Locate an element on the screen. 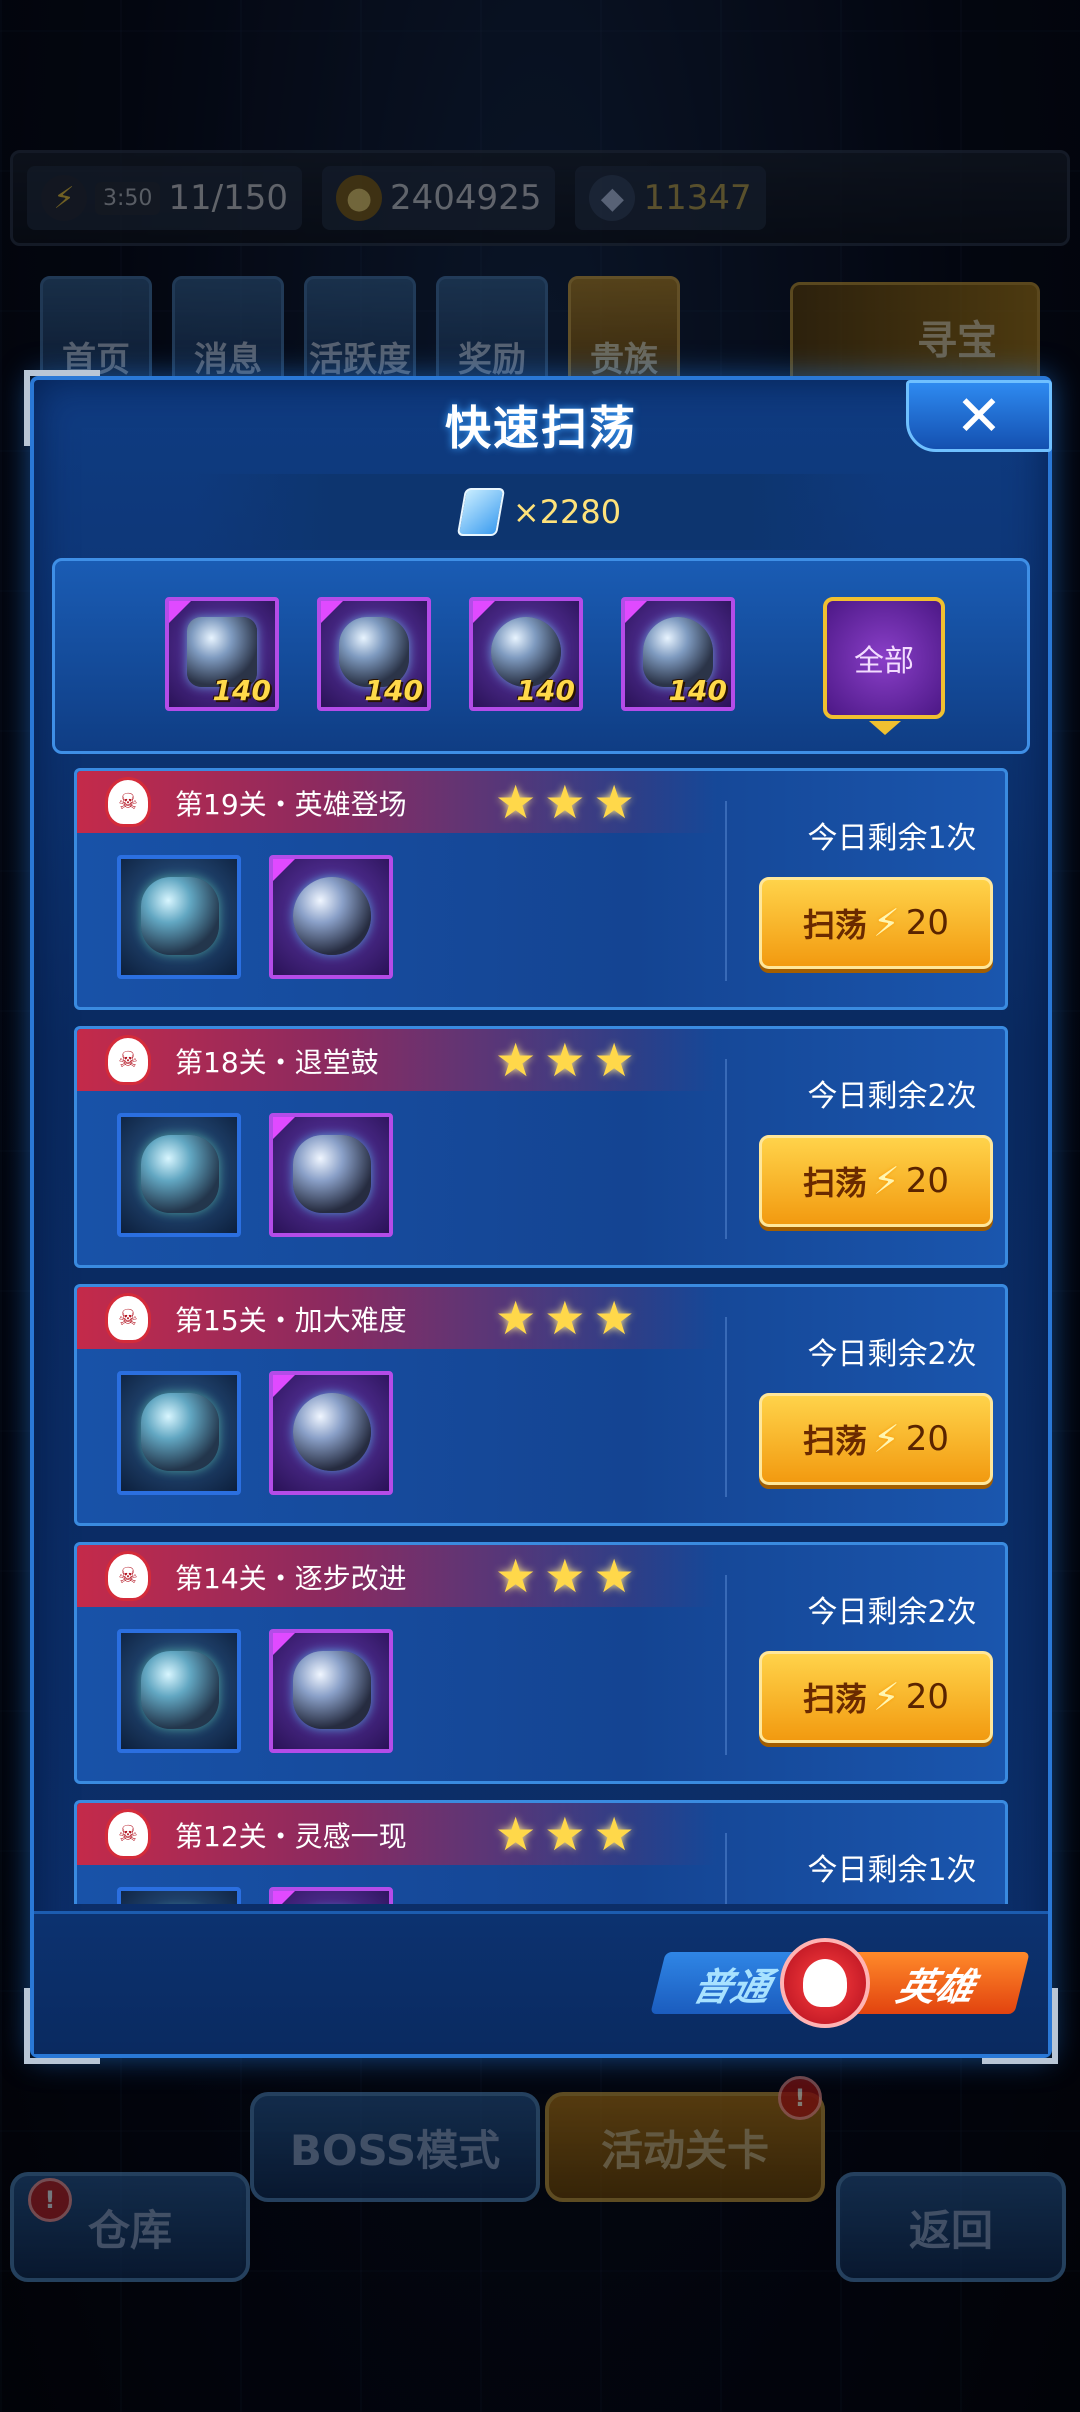  stage-name: 第14关・逐步改进 is located at coordinates (291, 1578).